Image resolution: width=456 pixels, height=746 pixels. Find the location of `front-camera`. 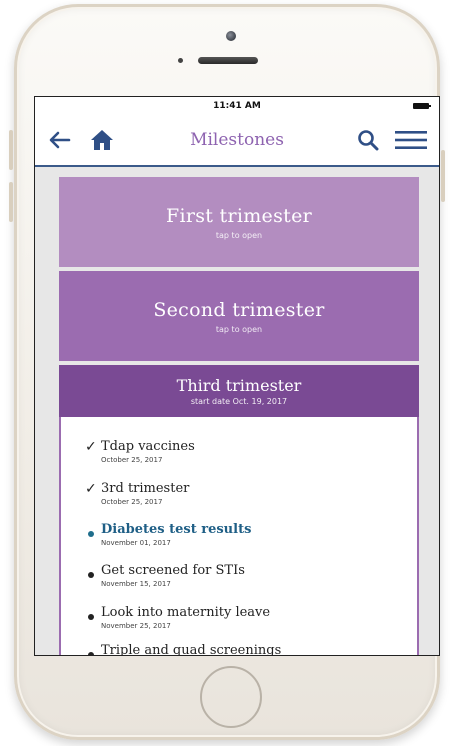

front-camera is located at coordinates (231, 36).